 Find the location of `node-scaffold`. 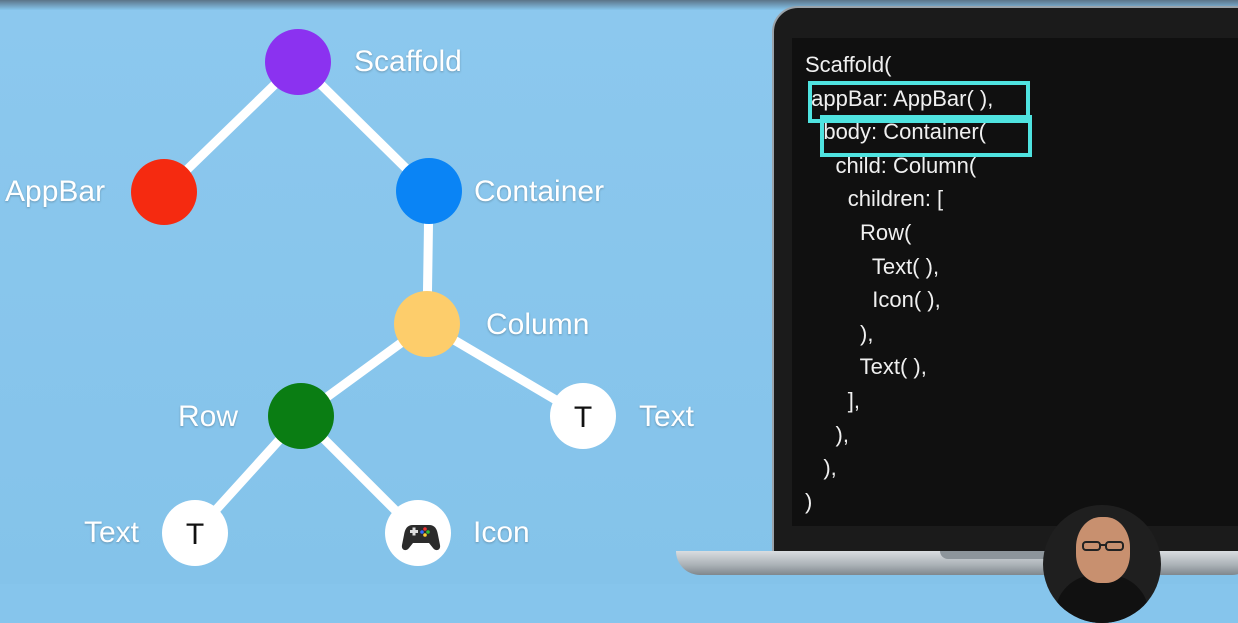

node-scaffold is located at coordinates (298, 62).